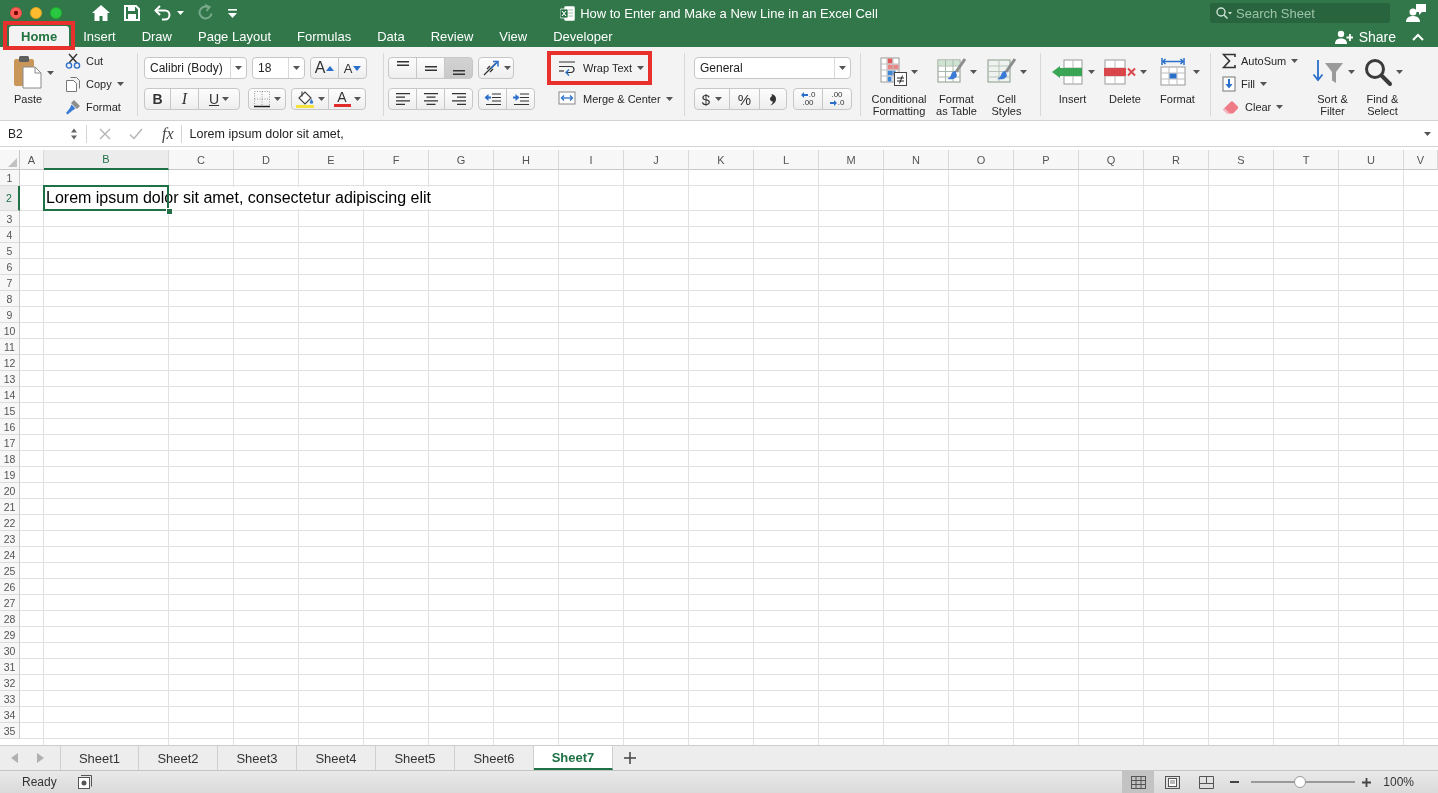 The image size is (1438, 793). I want to click on row-header: 24, so click(10, 555).